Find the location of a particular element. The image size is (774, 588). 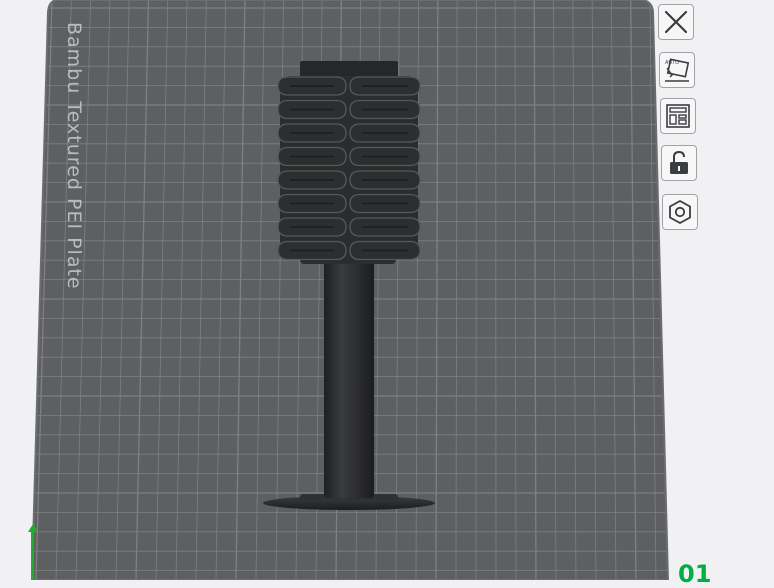

lock-plate-button is located at coordinates (679, 163).